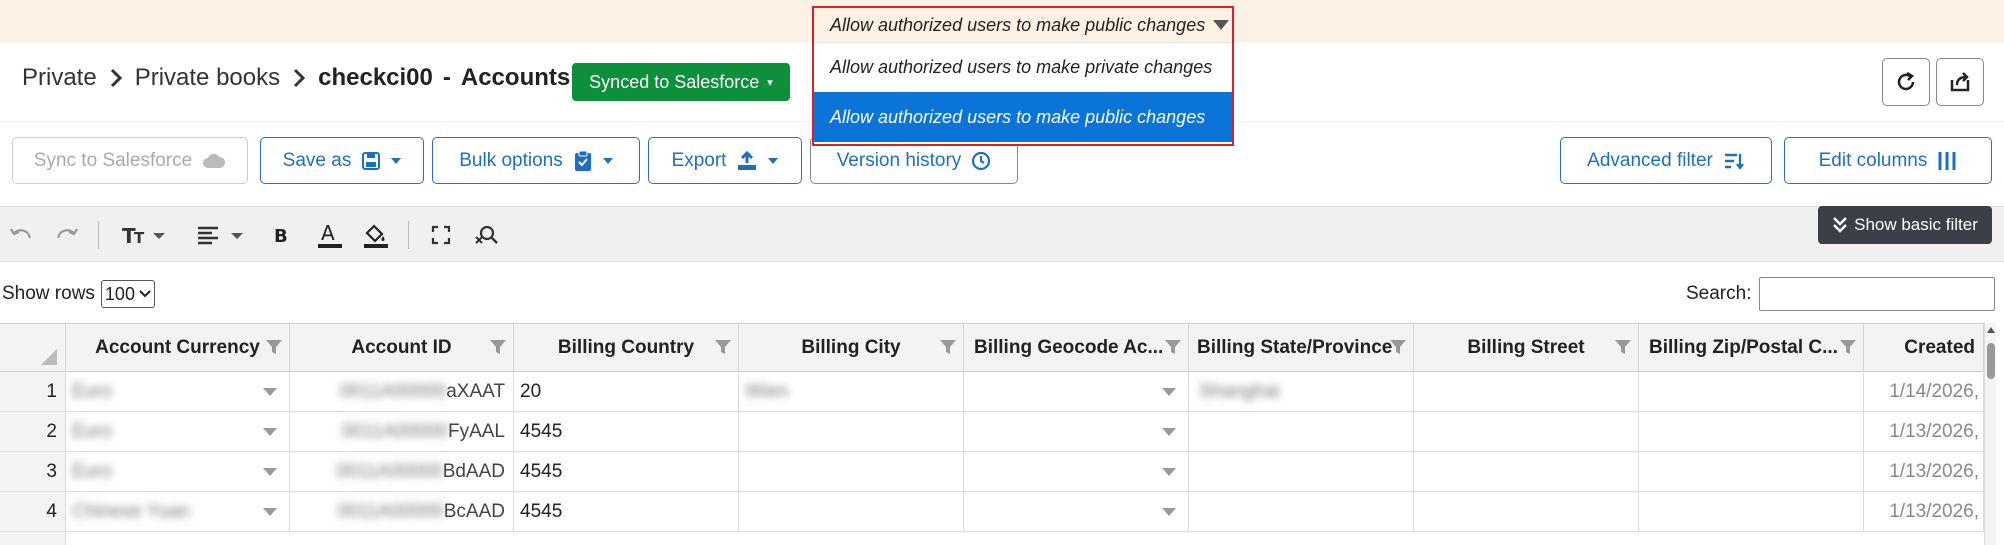 Image resolution: width=2004 pixels, height=545 pixels. What do you see at coordinates (1906, 82) in the screenshot?
I see `refresh-button` at bounding box center [1906, 82].